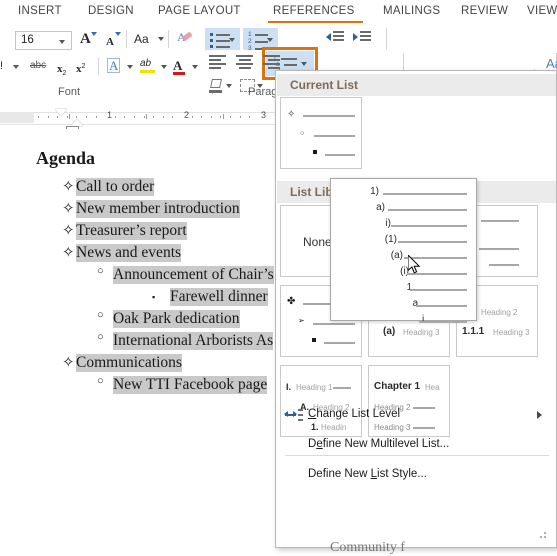 The width and height of the screenshot is (557, 556). I want to click on list-item: International Arborists As, so click(193, 341).